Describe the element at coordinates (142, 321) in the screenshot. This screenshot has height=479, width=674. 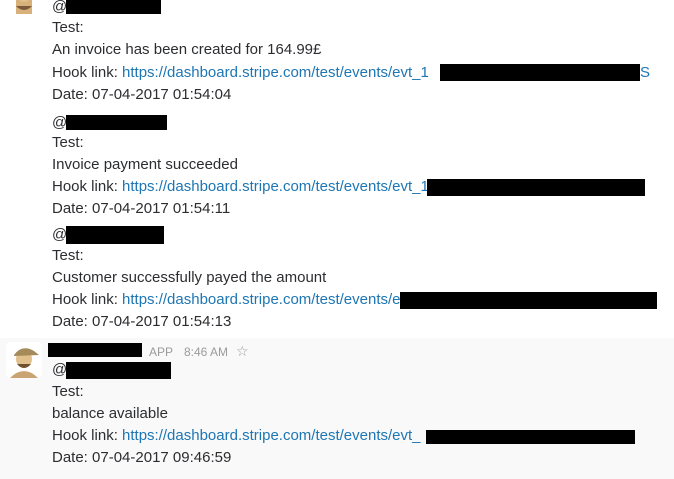
I see `message-date: Date: 07-04-2017 01:54:13` at that location.